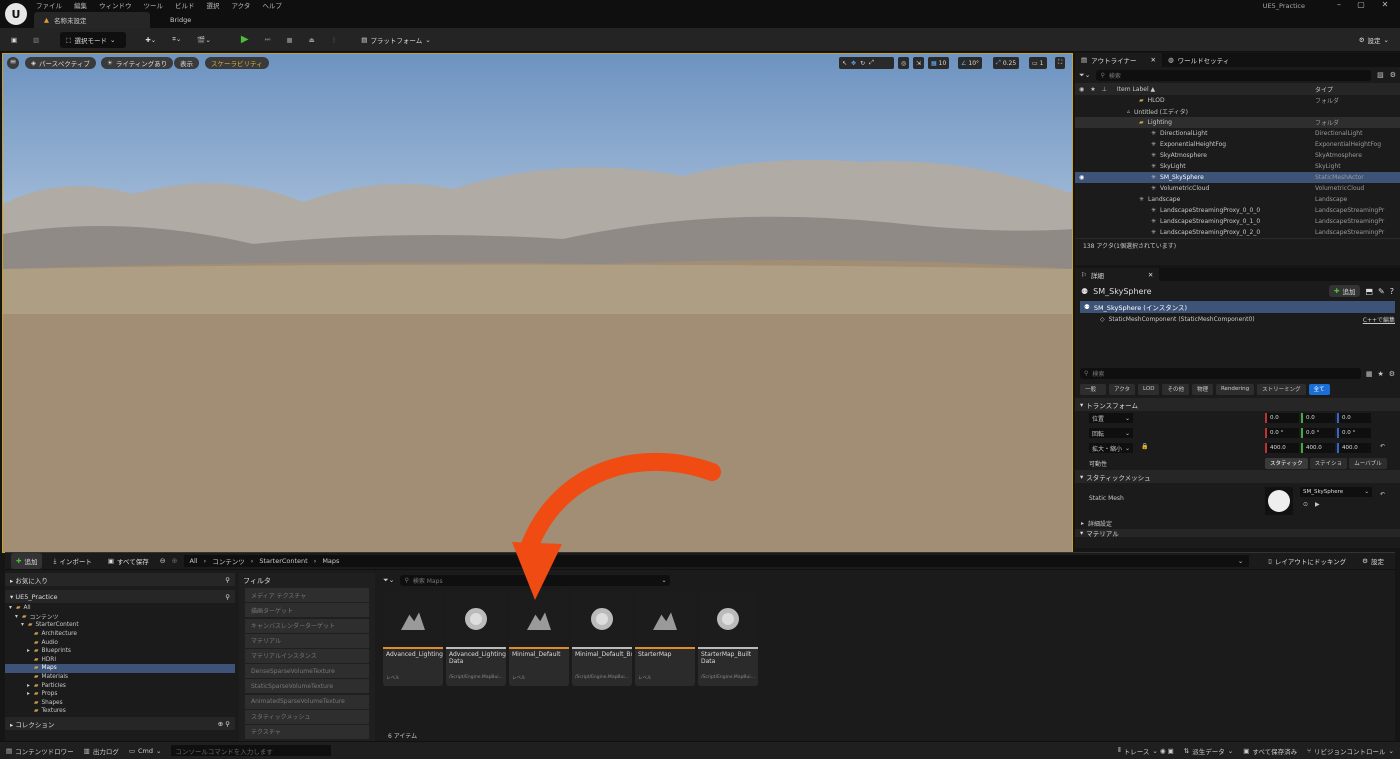 The width and height of the screenshot is (1400, 759). What do you see at coordinates (163, 561) in the screenshot?
I see `back-icon: ⊖` at bounding box center [163, 561].